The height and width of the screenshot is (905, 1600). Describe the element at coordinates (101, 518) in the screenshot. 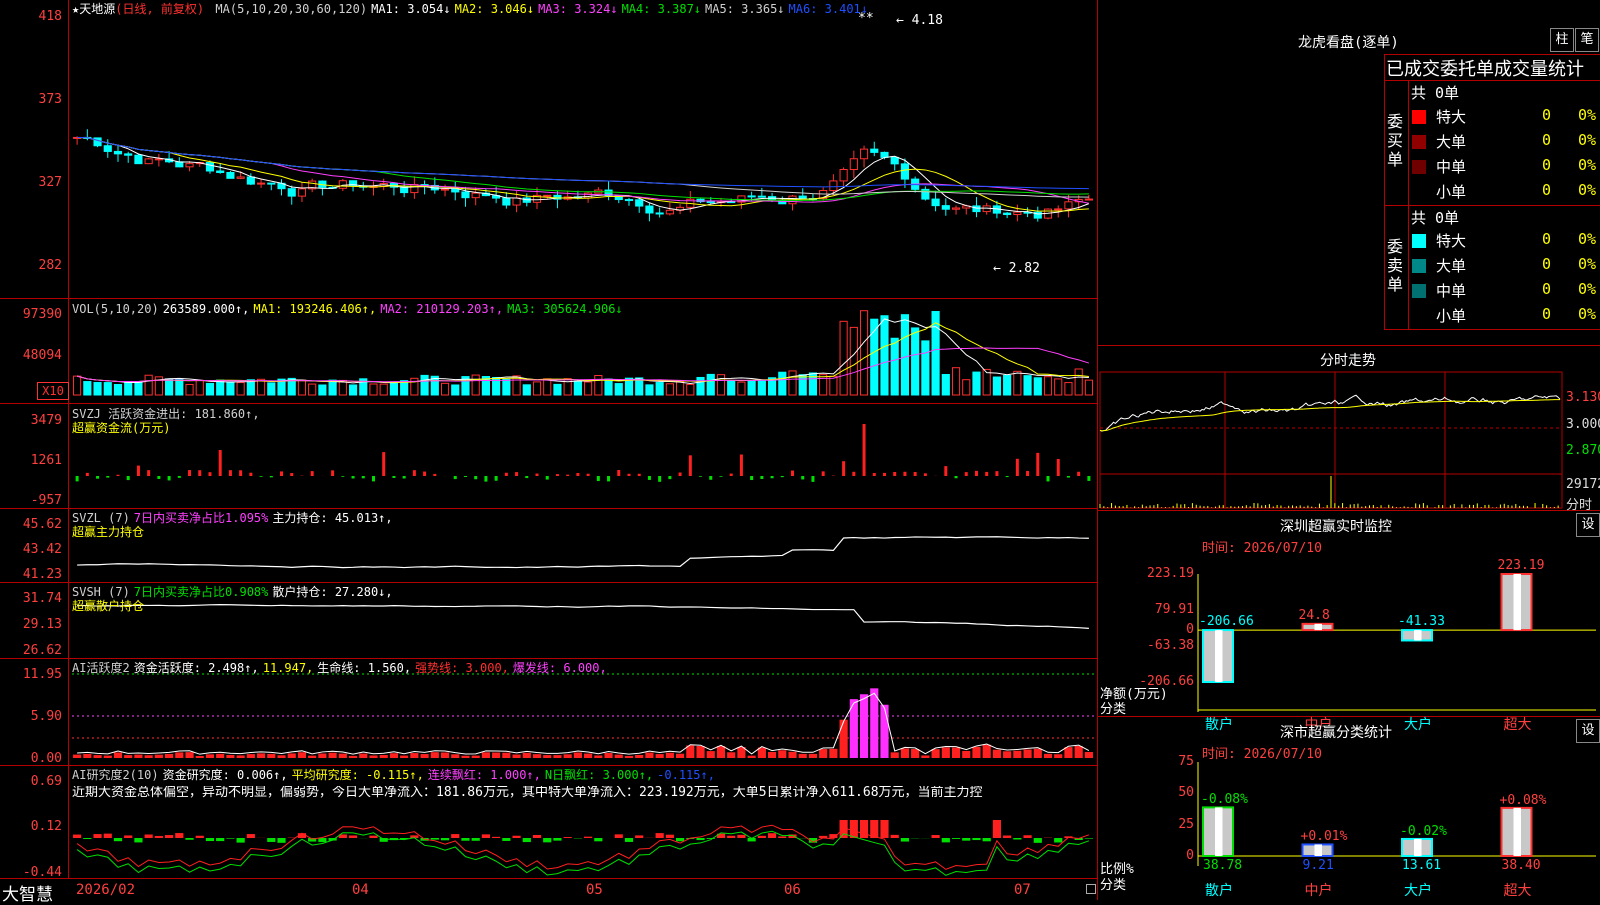

I see `svzl-legend-item: SVZL (7)` at that location.